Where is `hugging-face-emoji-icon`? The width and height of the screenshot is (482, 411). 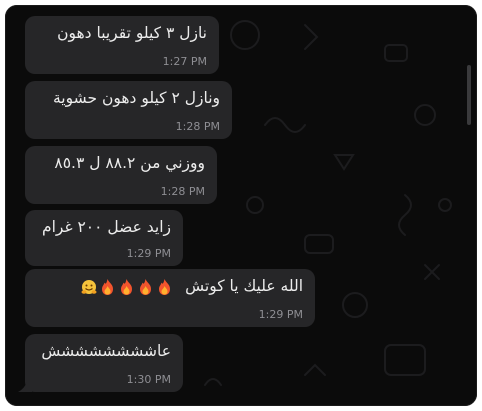
hugging-face-emoji-icon is located at coordinates (89, 287).